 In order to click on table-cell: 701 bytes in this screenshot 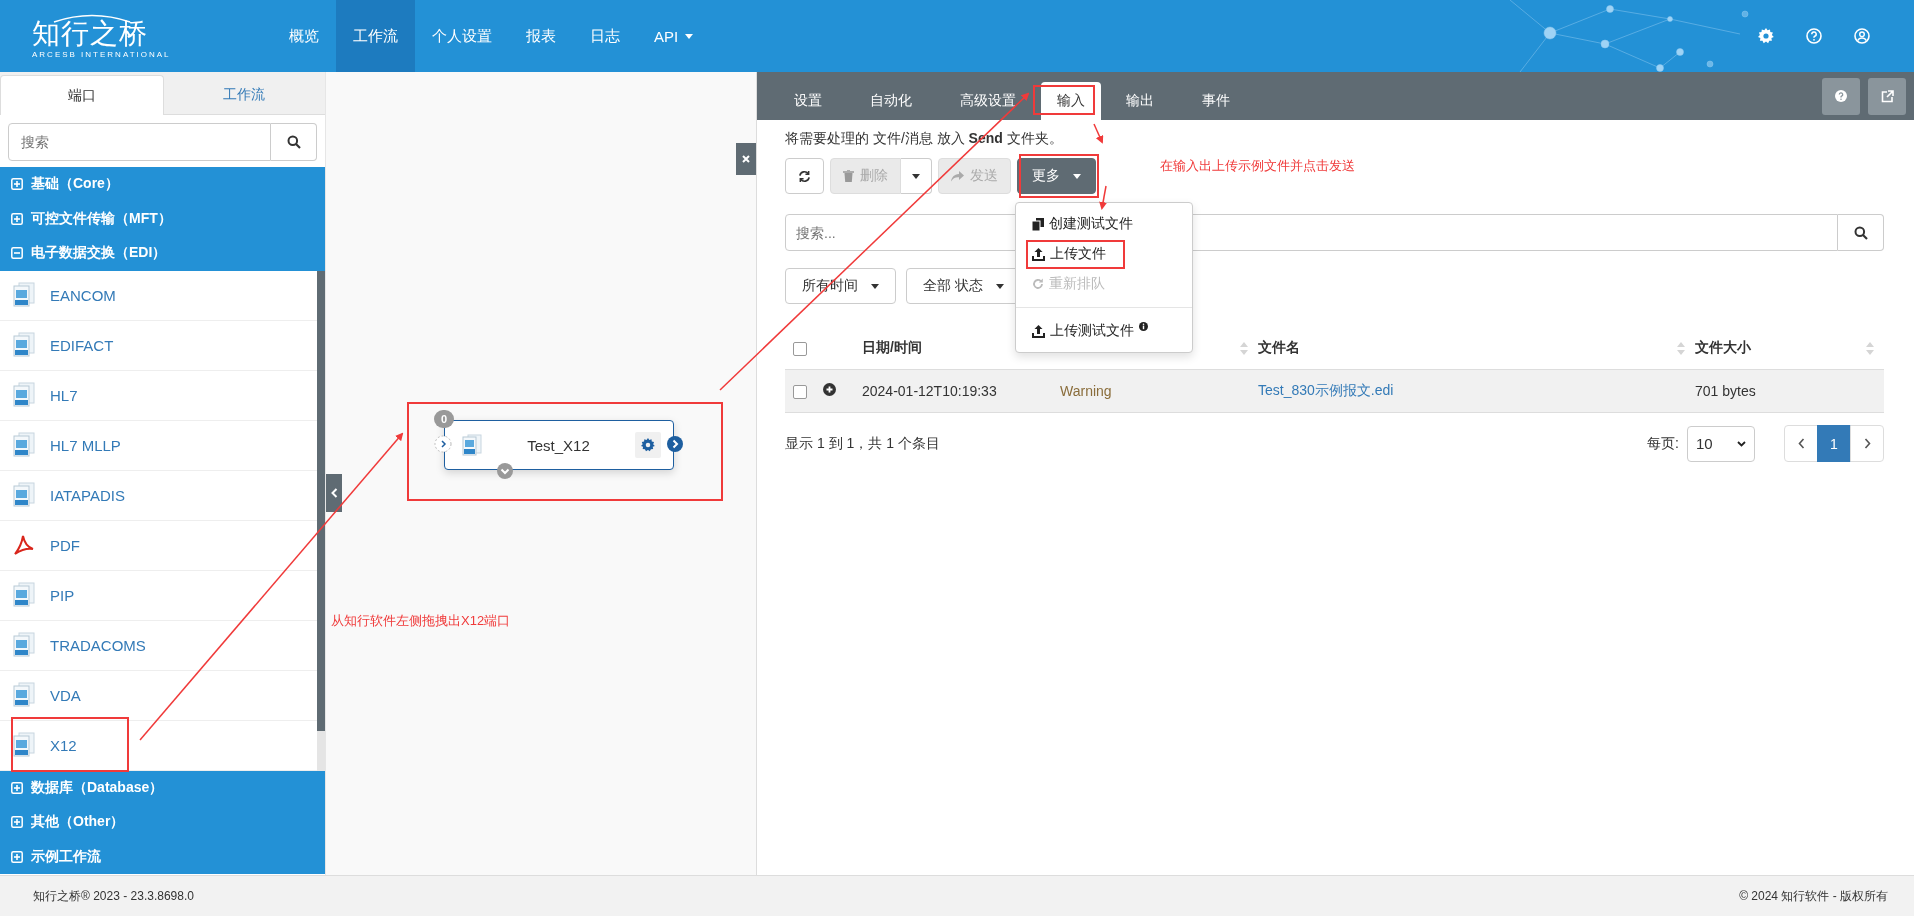, I will do `click(1725, 391)`.